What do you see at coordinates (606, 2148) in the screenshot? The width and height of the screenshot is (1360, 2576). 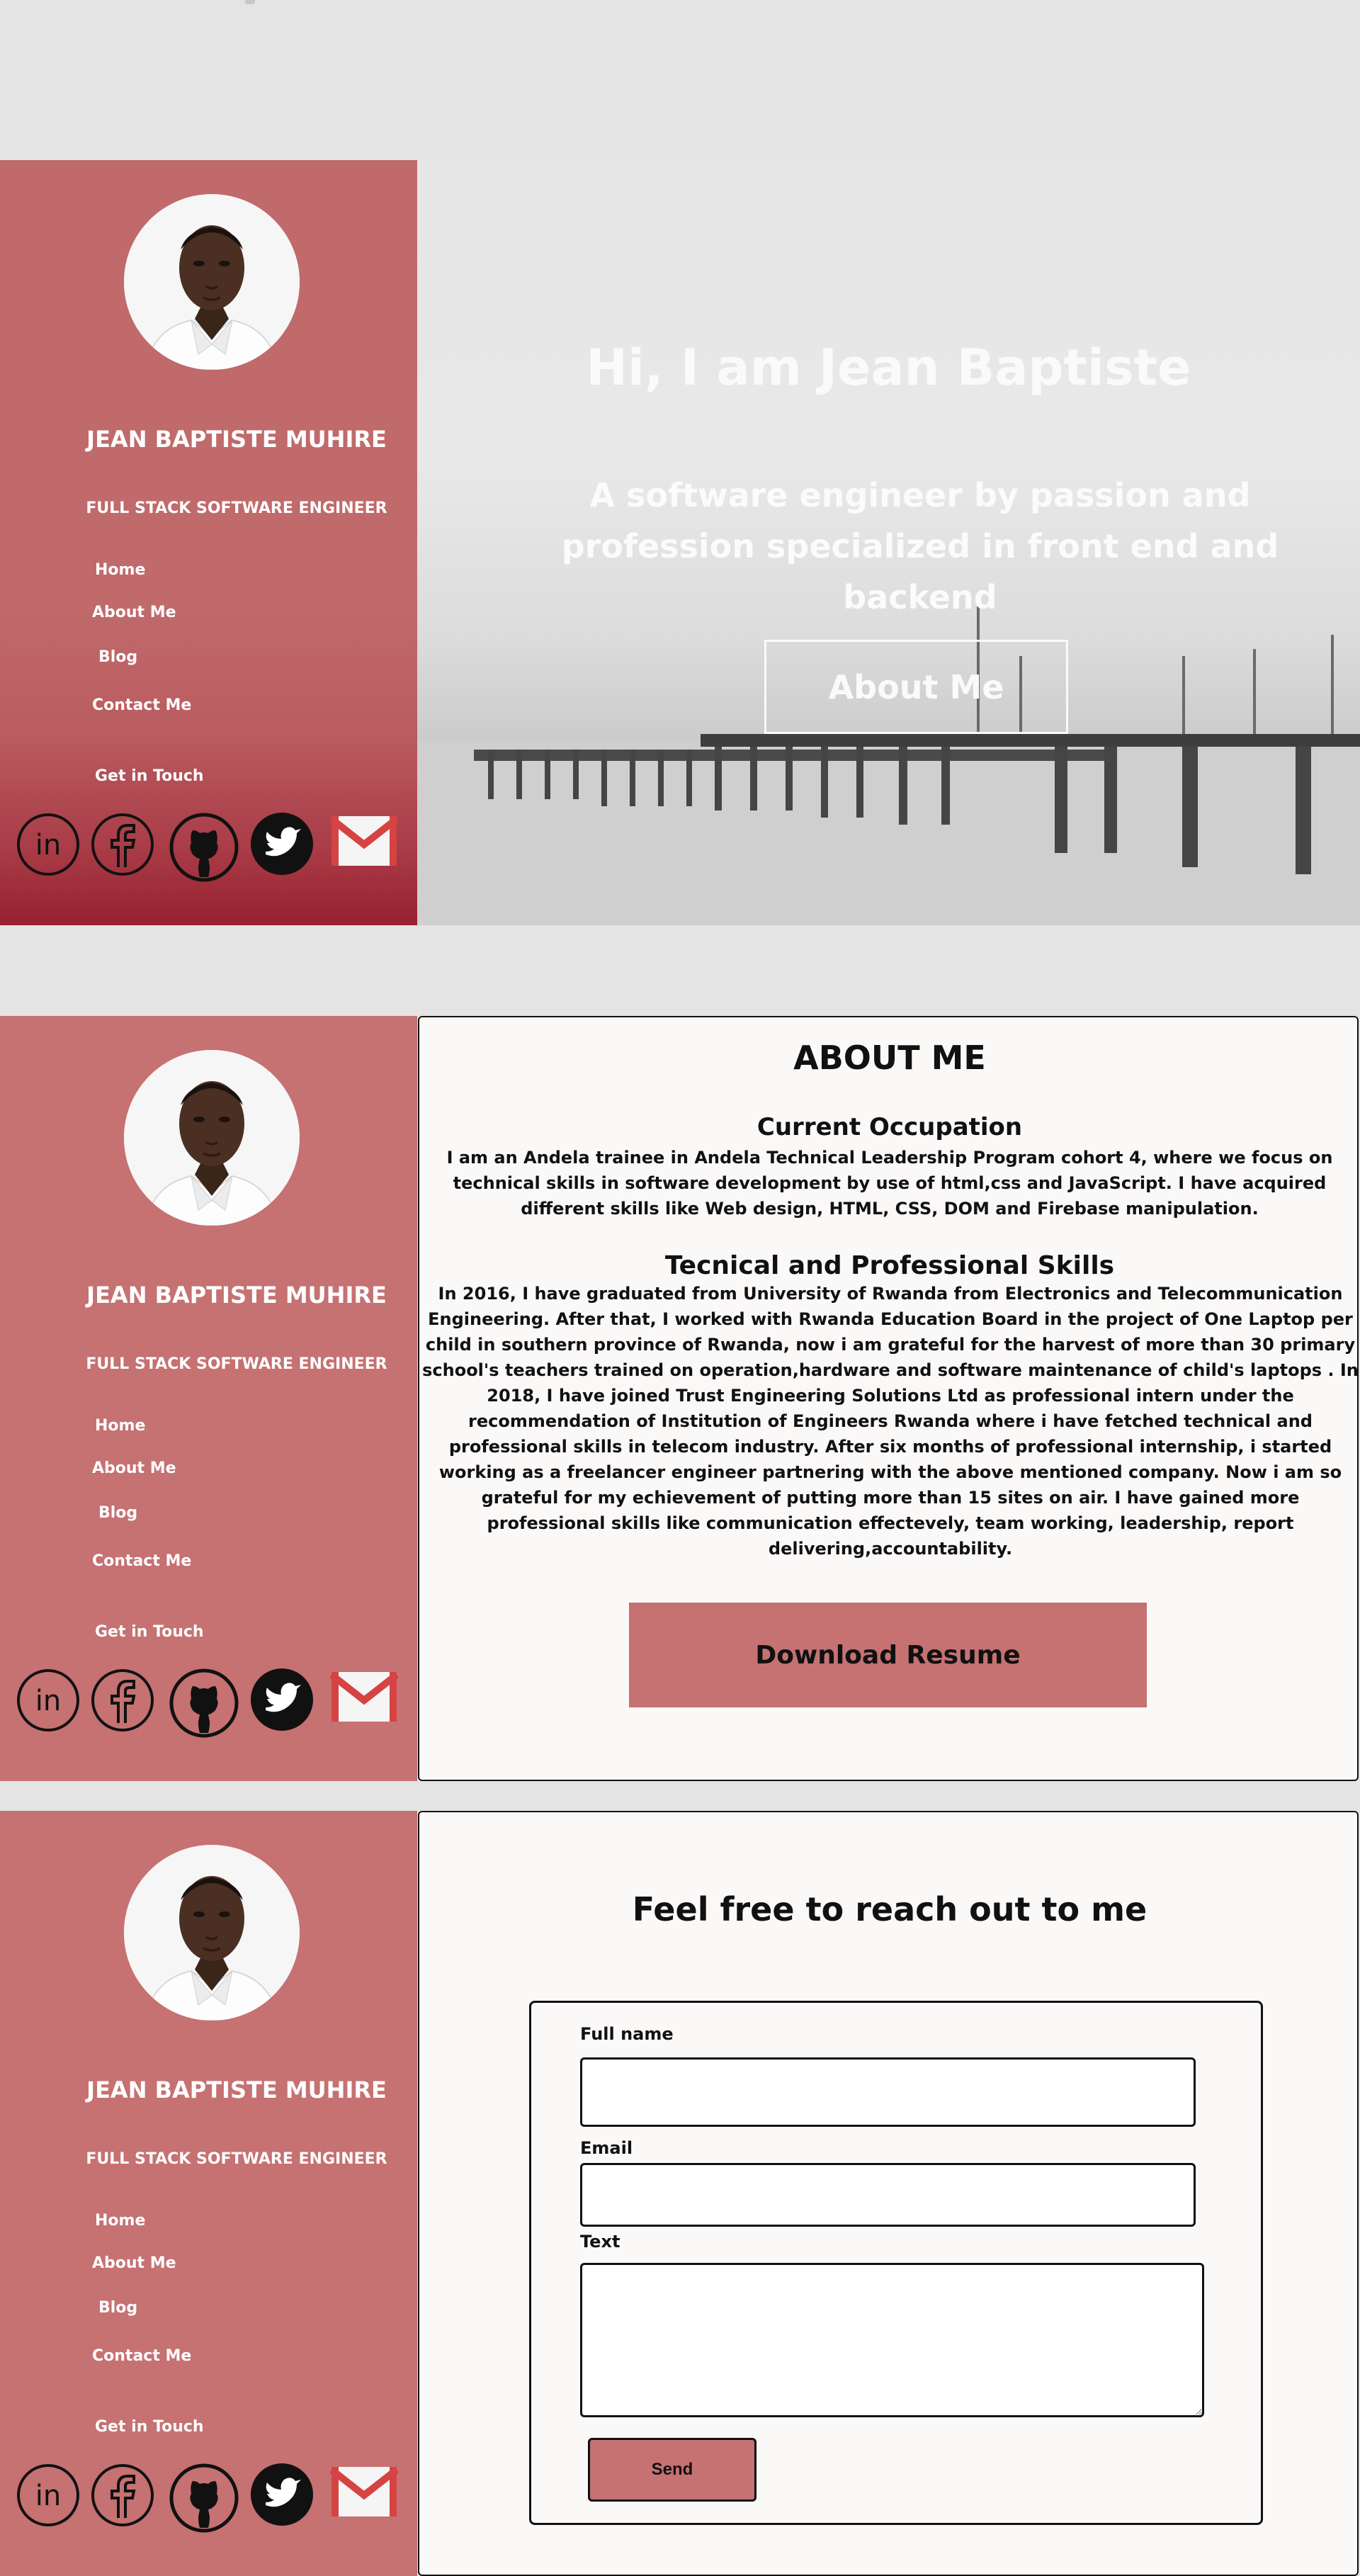 I see `email-label: Email` at bounding box center [606, 2148].